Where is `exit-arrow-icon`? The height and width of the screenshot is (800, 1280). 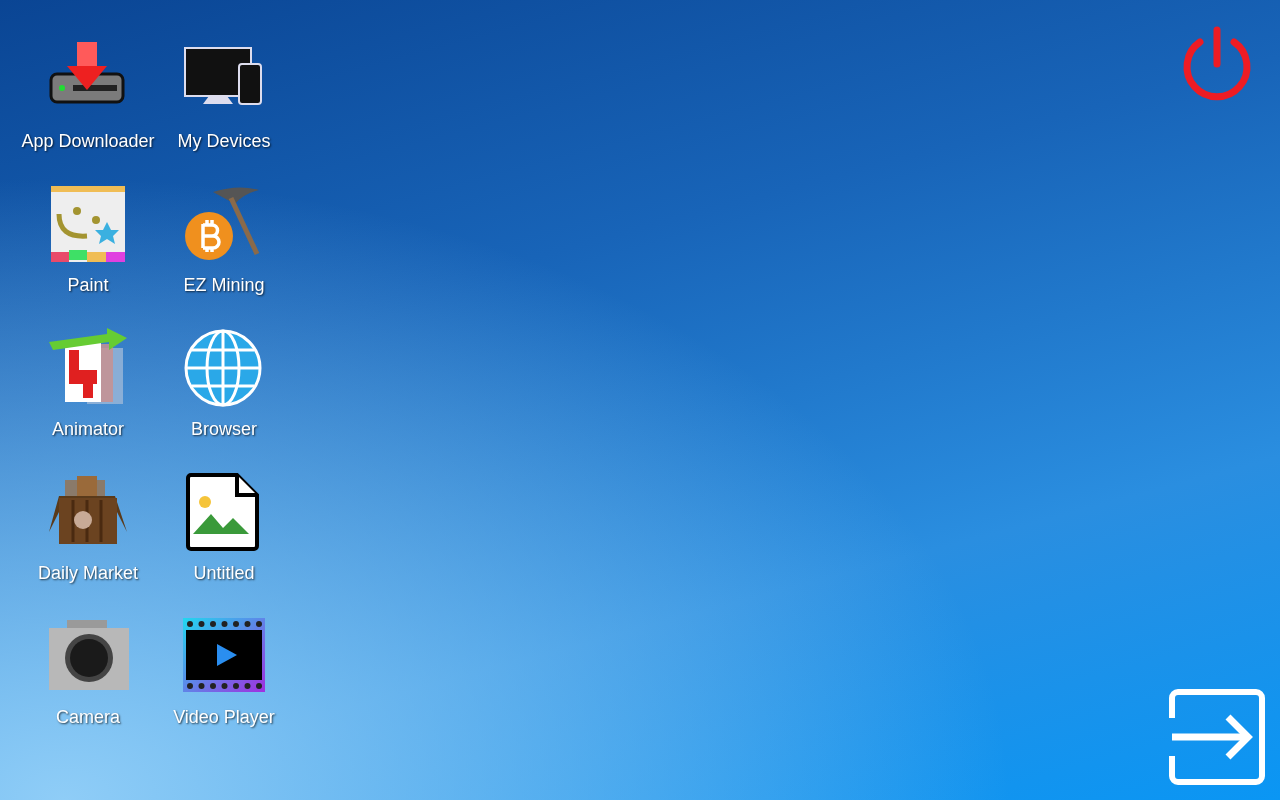
exit-arrow-icon is located at coordinates (1217, 737).